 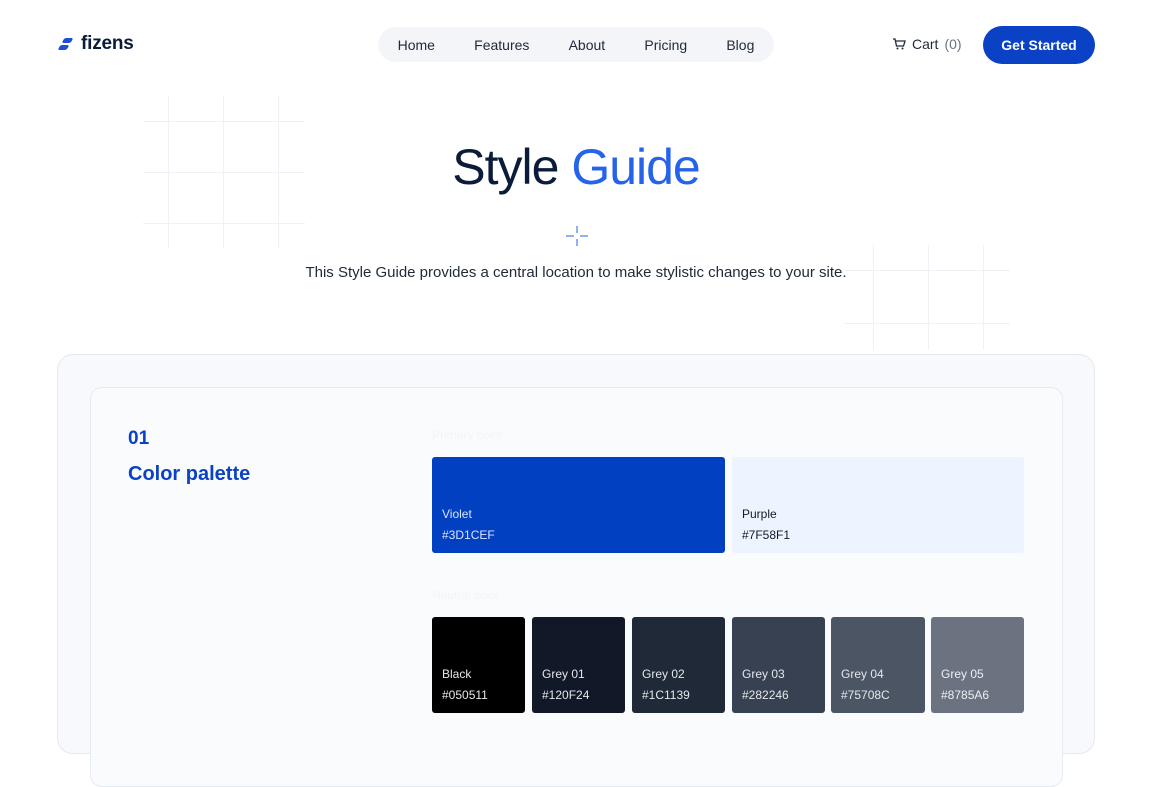 I want to click on sparkle-icon, so click(x=577, y=236).